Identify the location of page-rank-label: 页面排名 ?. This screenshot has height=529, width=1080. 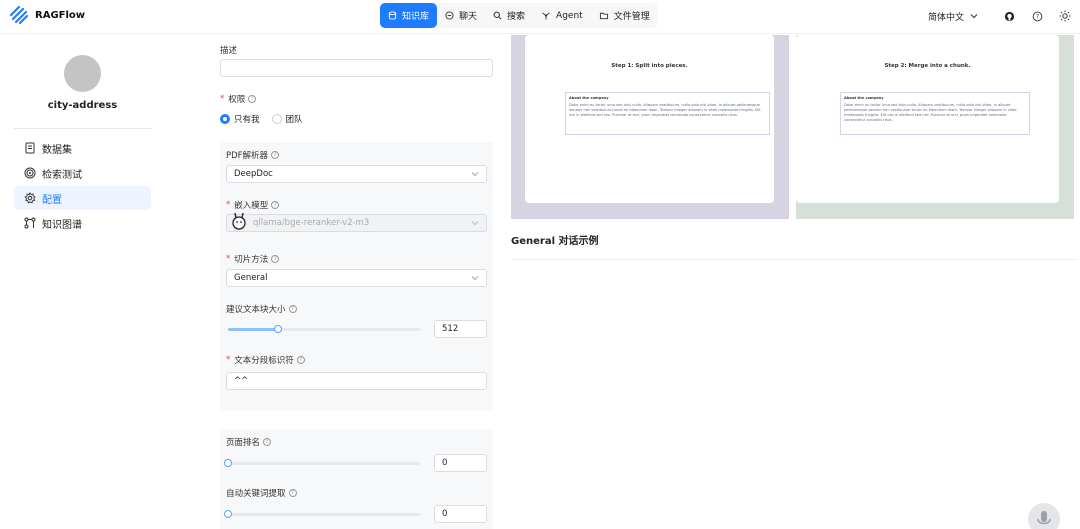
(249, 442).